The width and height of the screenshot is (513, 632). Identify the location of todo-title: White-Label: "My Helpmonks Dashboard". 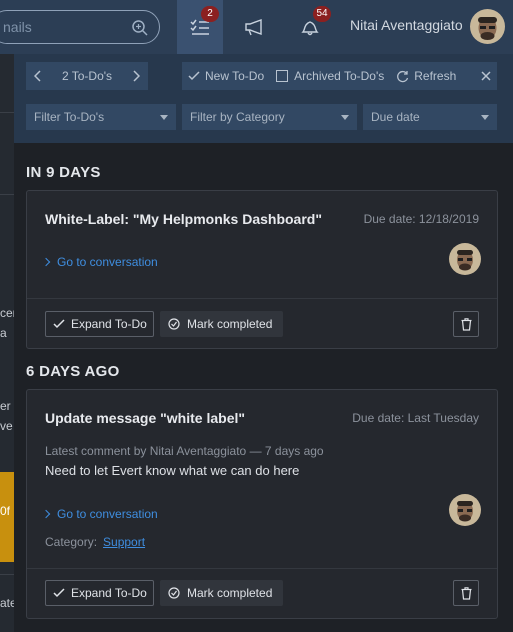
(183, 219).